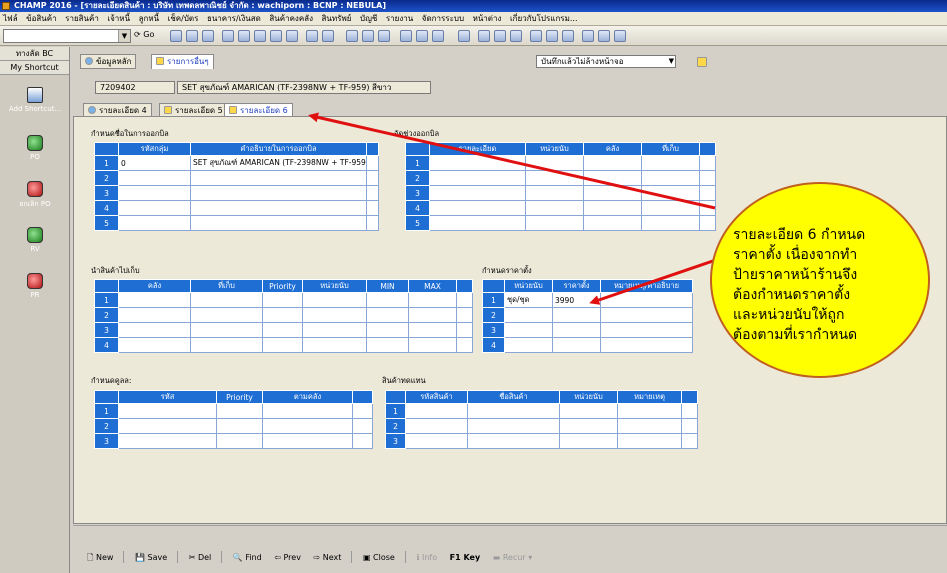  Describe the element at coordinates (228, 36) in the screenshot. I see `edit-tool-icon` at that location.